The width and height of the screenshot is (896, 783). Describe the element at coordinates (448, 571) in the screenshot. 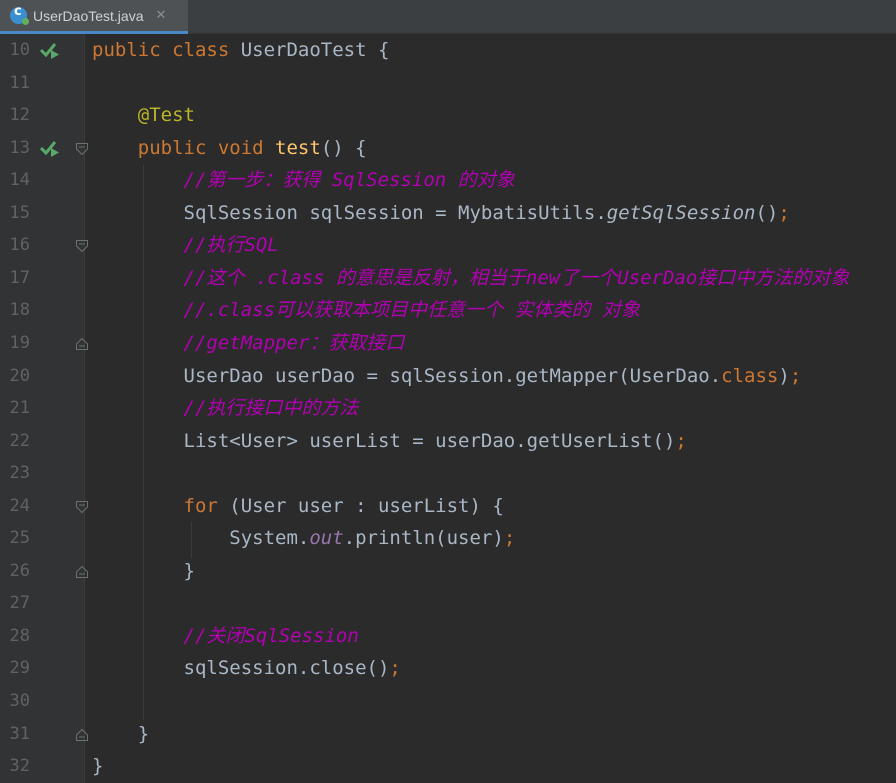

I see `code-line: 26 }` at that location.